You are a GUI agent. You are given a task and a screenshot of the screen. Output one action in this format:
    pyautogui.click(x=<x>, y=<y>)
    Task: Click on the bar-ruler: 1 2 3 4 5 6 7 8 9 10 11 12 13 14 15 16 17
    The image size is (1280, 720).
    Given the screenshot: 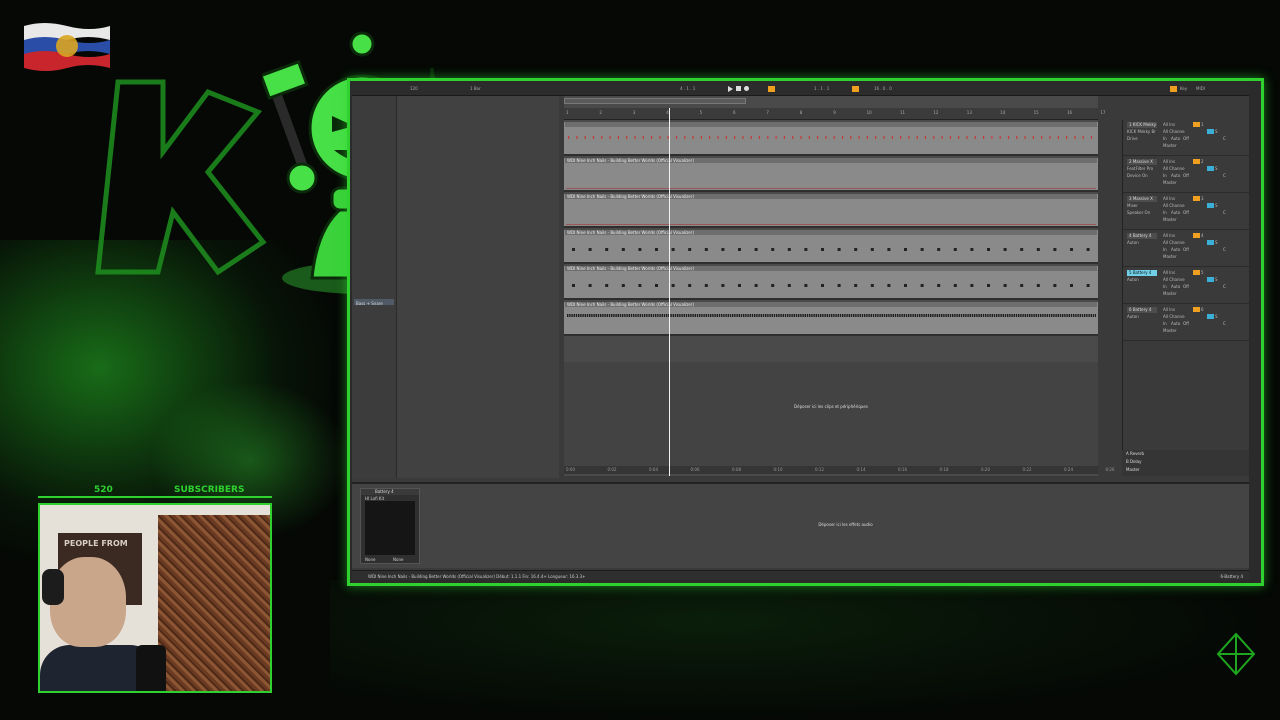 What is the action you would take?
    pyautogui.click(x=834, y=114)
    